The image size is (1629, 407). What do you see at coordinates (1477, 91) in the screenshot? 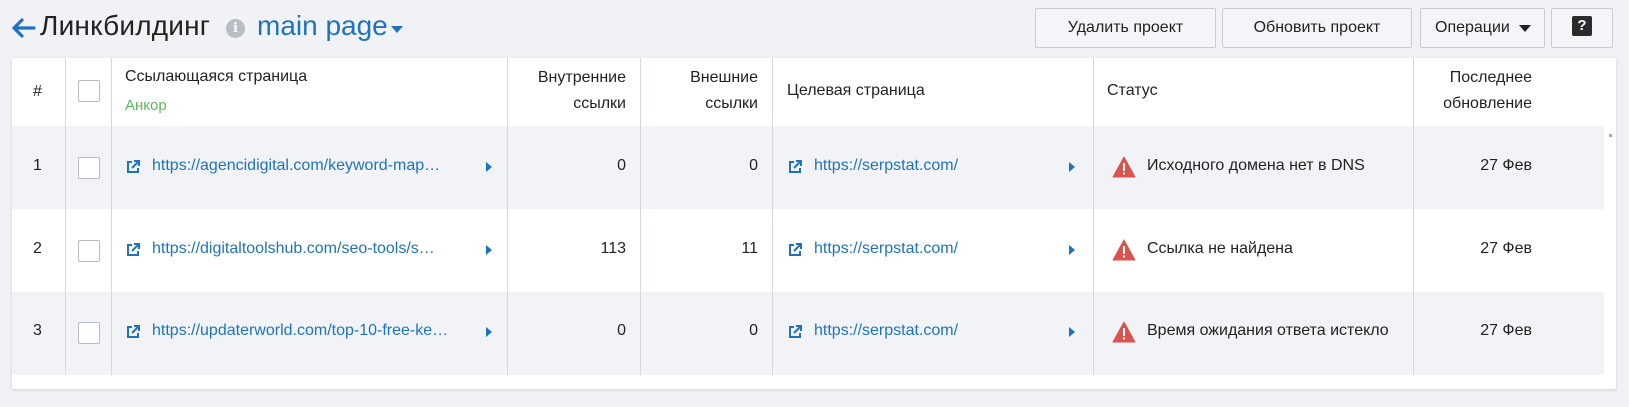
I see `column-header-updated: Последнее обновление` at bounding box center [1477, 91].